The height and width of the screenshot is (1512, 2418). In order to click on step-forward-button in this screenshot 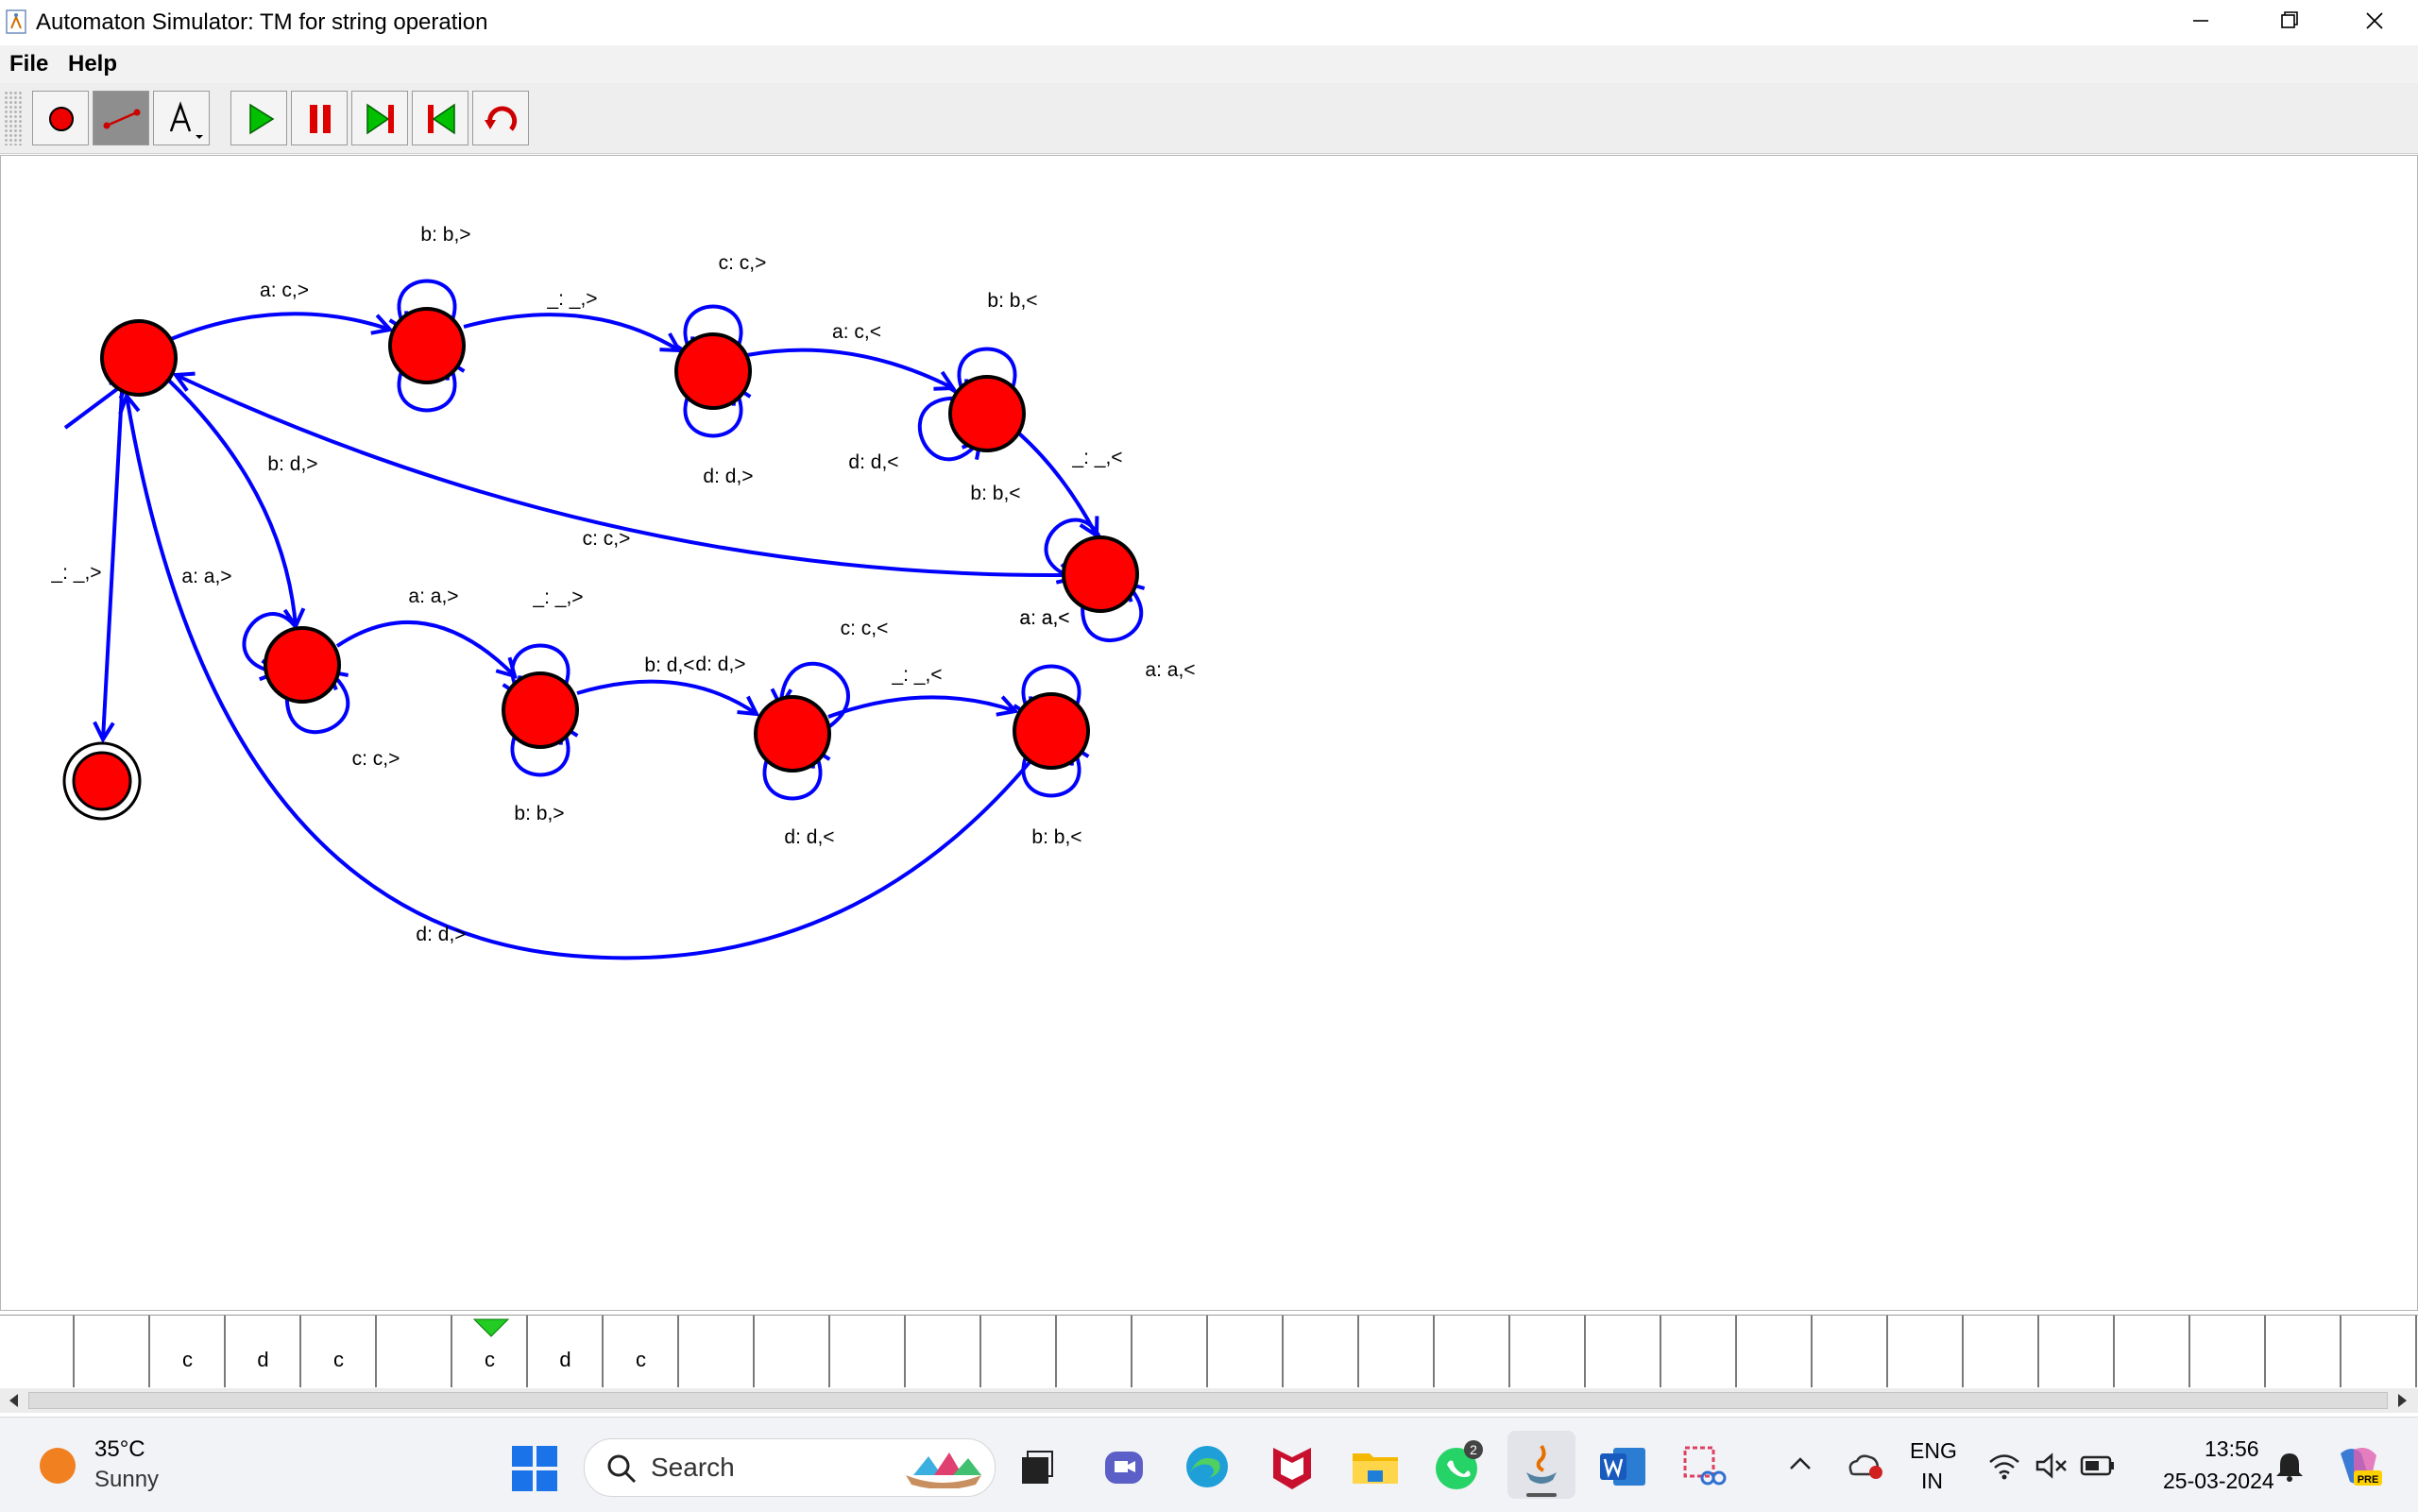, I will do `click(379, 118)`.